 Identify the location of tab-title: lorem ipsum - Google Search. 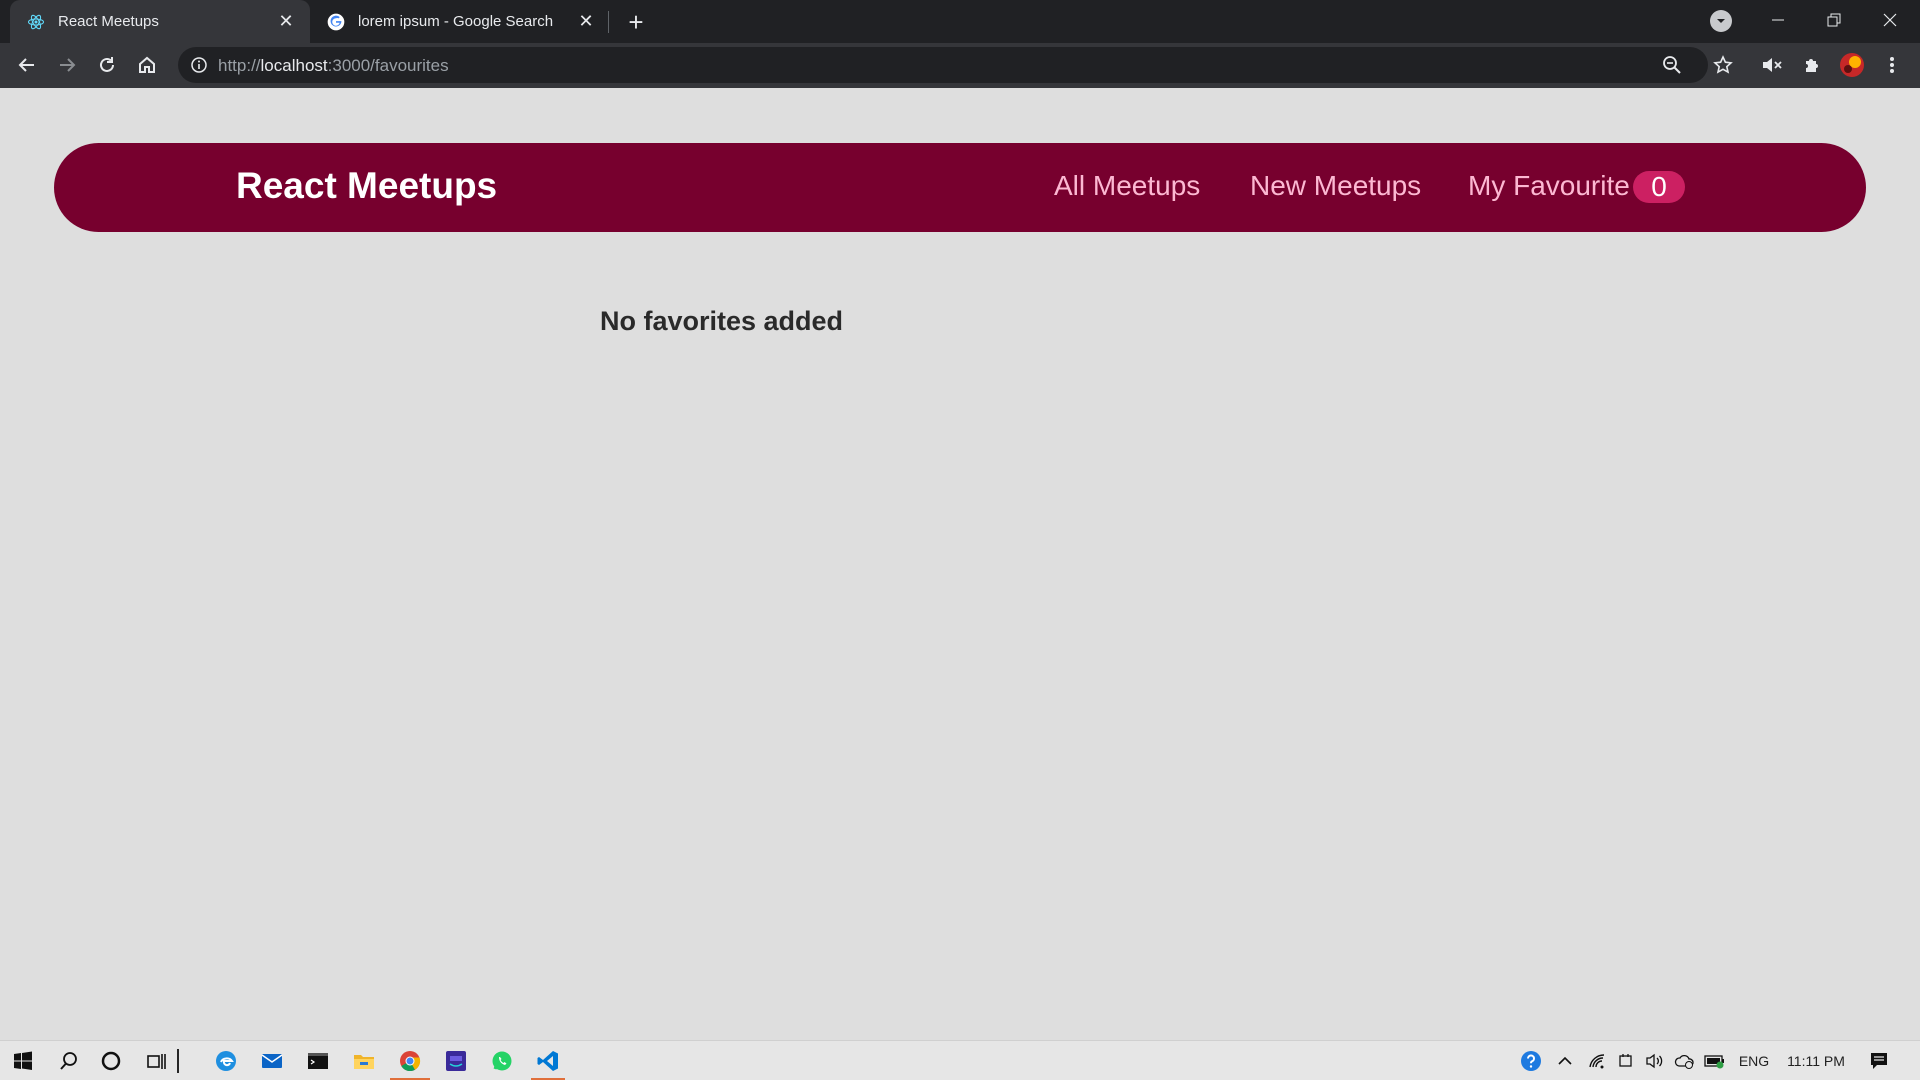
(456, 21).